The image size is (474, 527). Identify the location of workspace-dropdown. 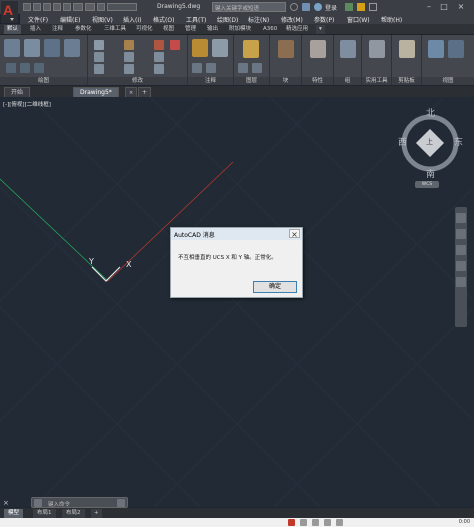
(122, 7).